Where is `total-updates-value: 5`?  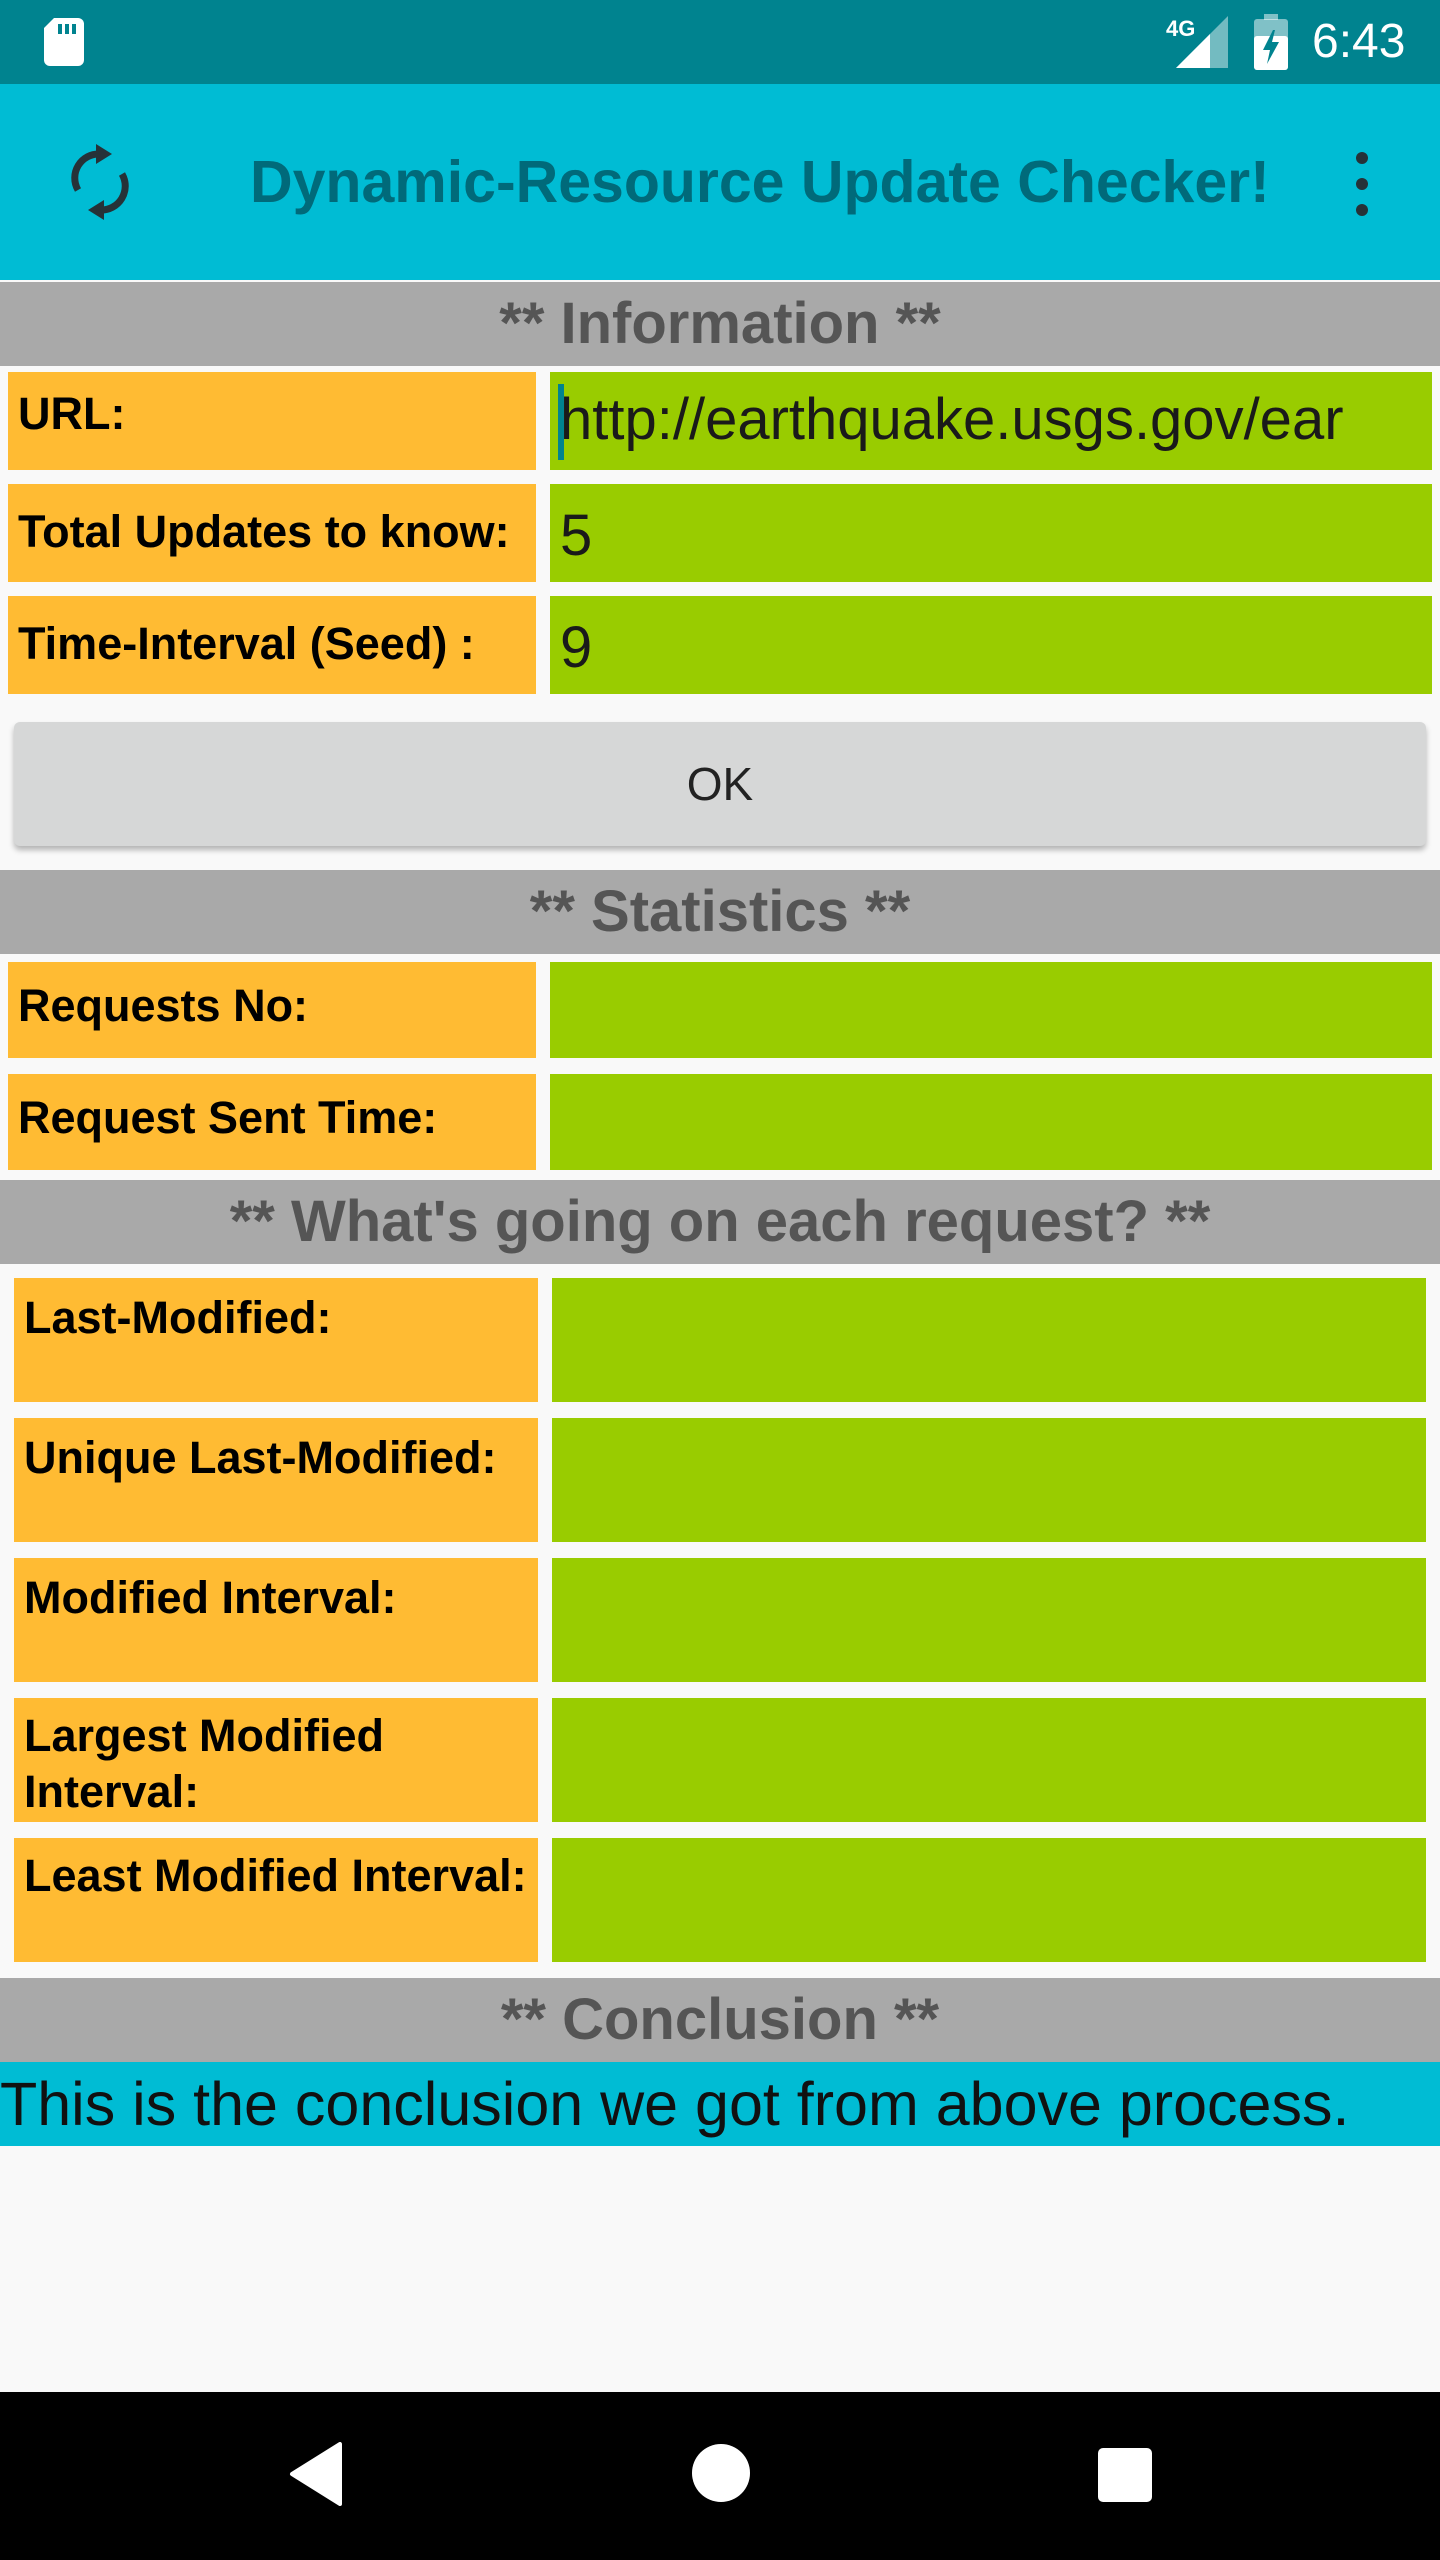 total-updates-value: 5 is located at coordinates (576, 535).